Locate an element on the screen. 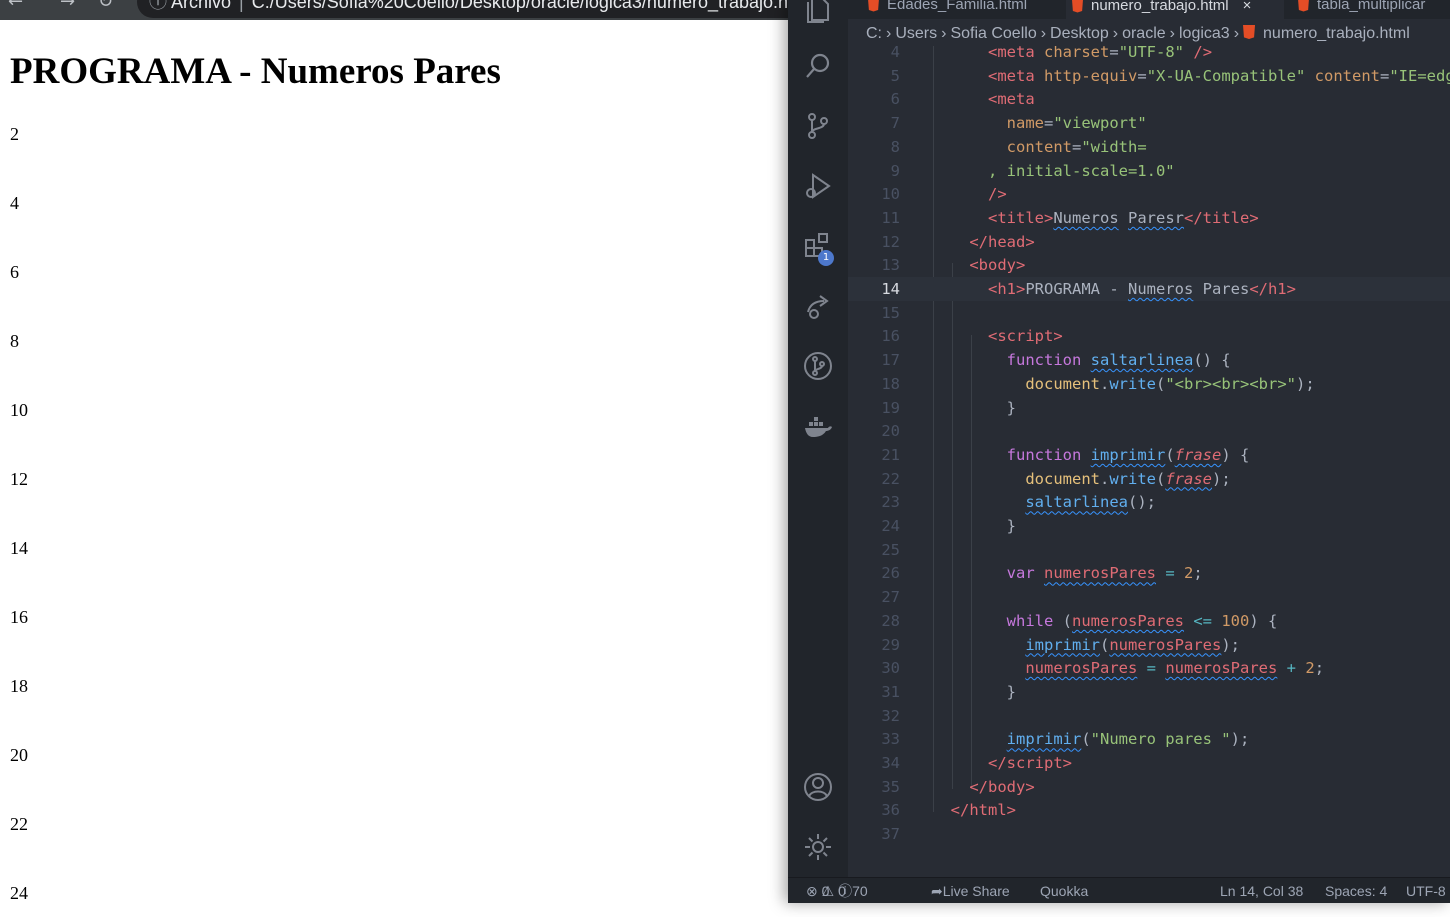 The width and height of the screenshot is (1450, 917). code-line: 19 } is located at coordinates (1149, 408).